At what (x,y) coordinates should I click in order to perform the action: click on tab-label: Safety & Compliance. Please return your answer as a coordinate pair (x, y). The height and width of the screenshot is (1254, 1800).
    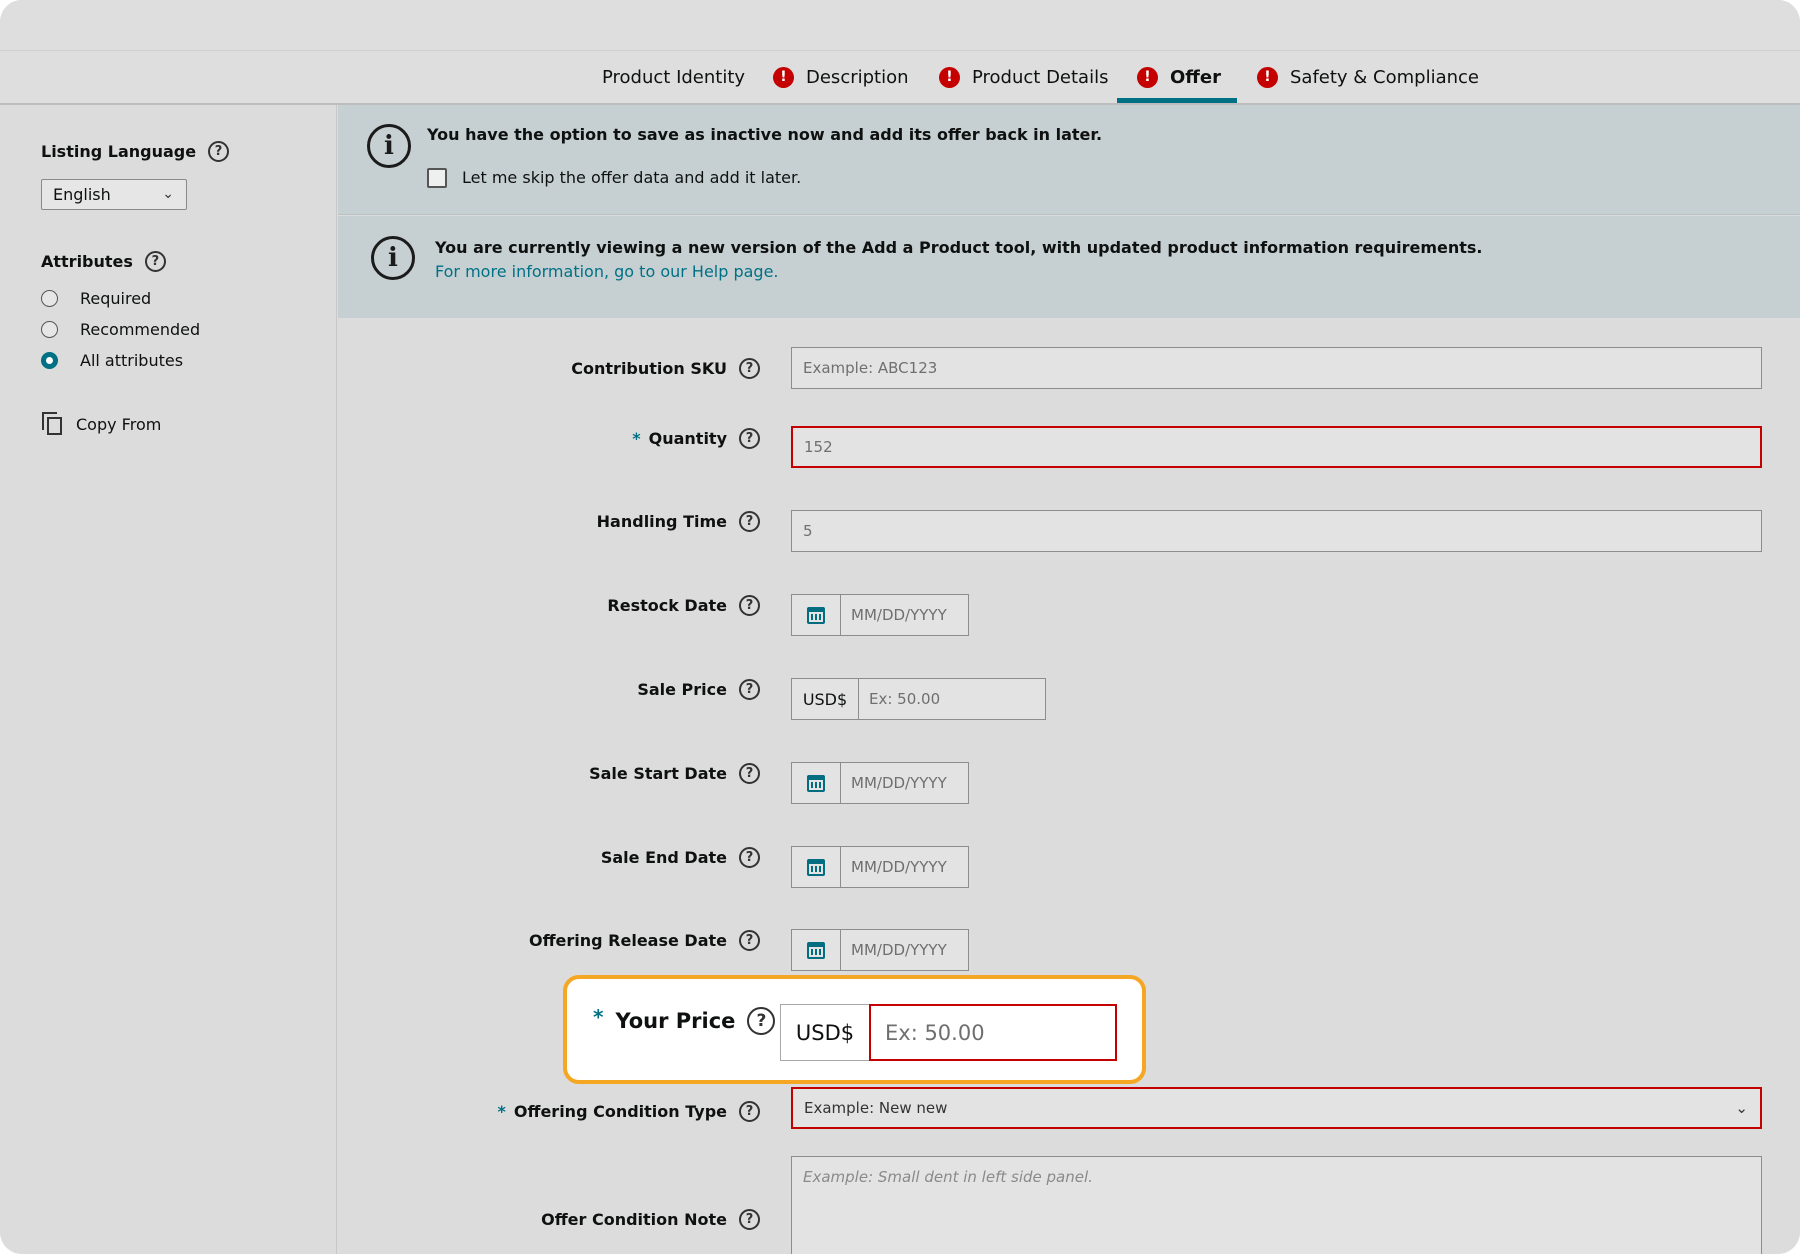
    Looking at the image, I should click on (1385, 77).